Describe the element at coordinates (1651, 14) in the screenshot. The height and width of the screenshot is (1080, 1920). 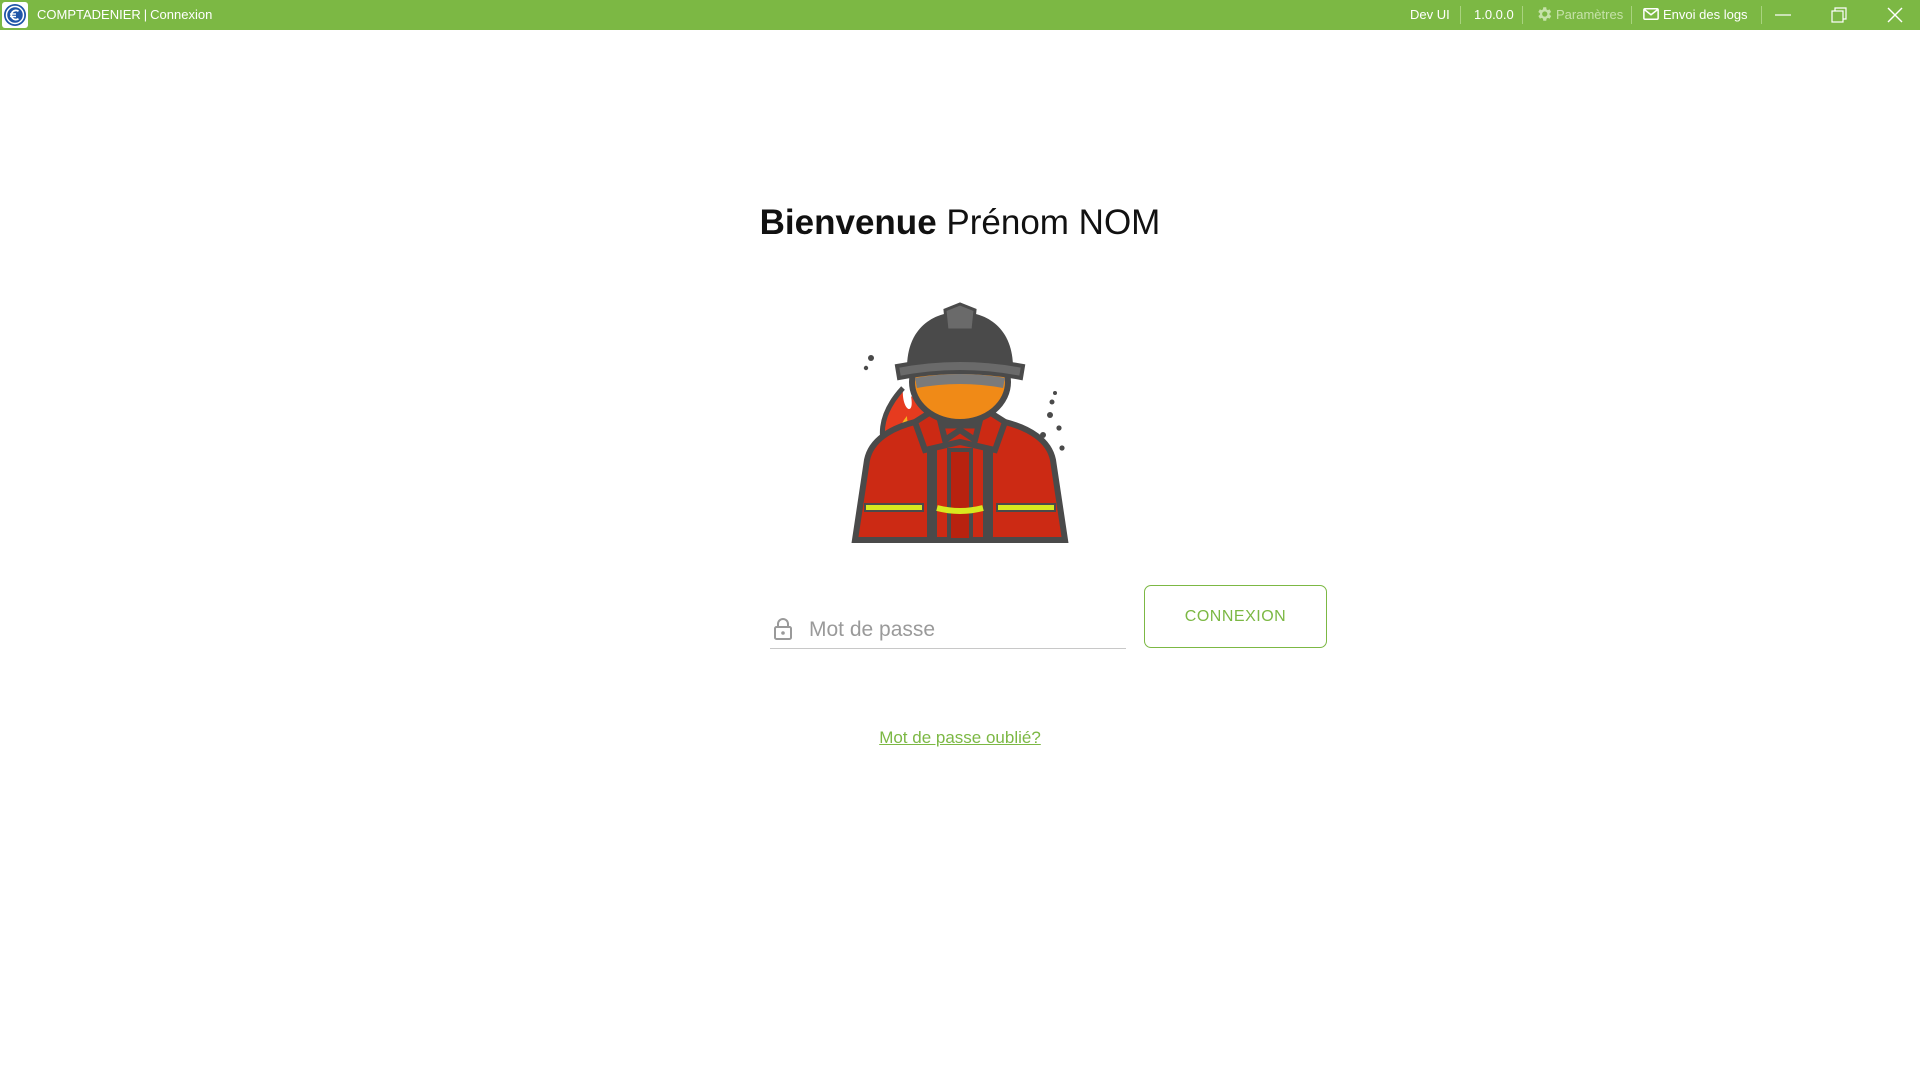
I see `envelope-icon` at that location.